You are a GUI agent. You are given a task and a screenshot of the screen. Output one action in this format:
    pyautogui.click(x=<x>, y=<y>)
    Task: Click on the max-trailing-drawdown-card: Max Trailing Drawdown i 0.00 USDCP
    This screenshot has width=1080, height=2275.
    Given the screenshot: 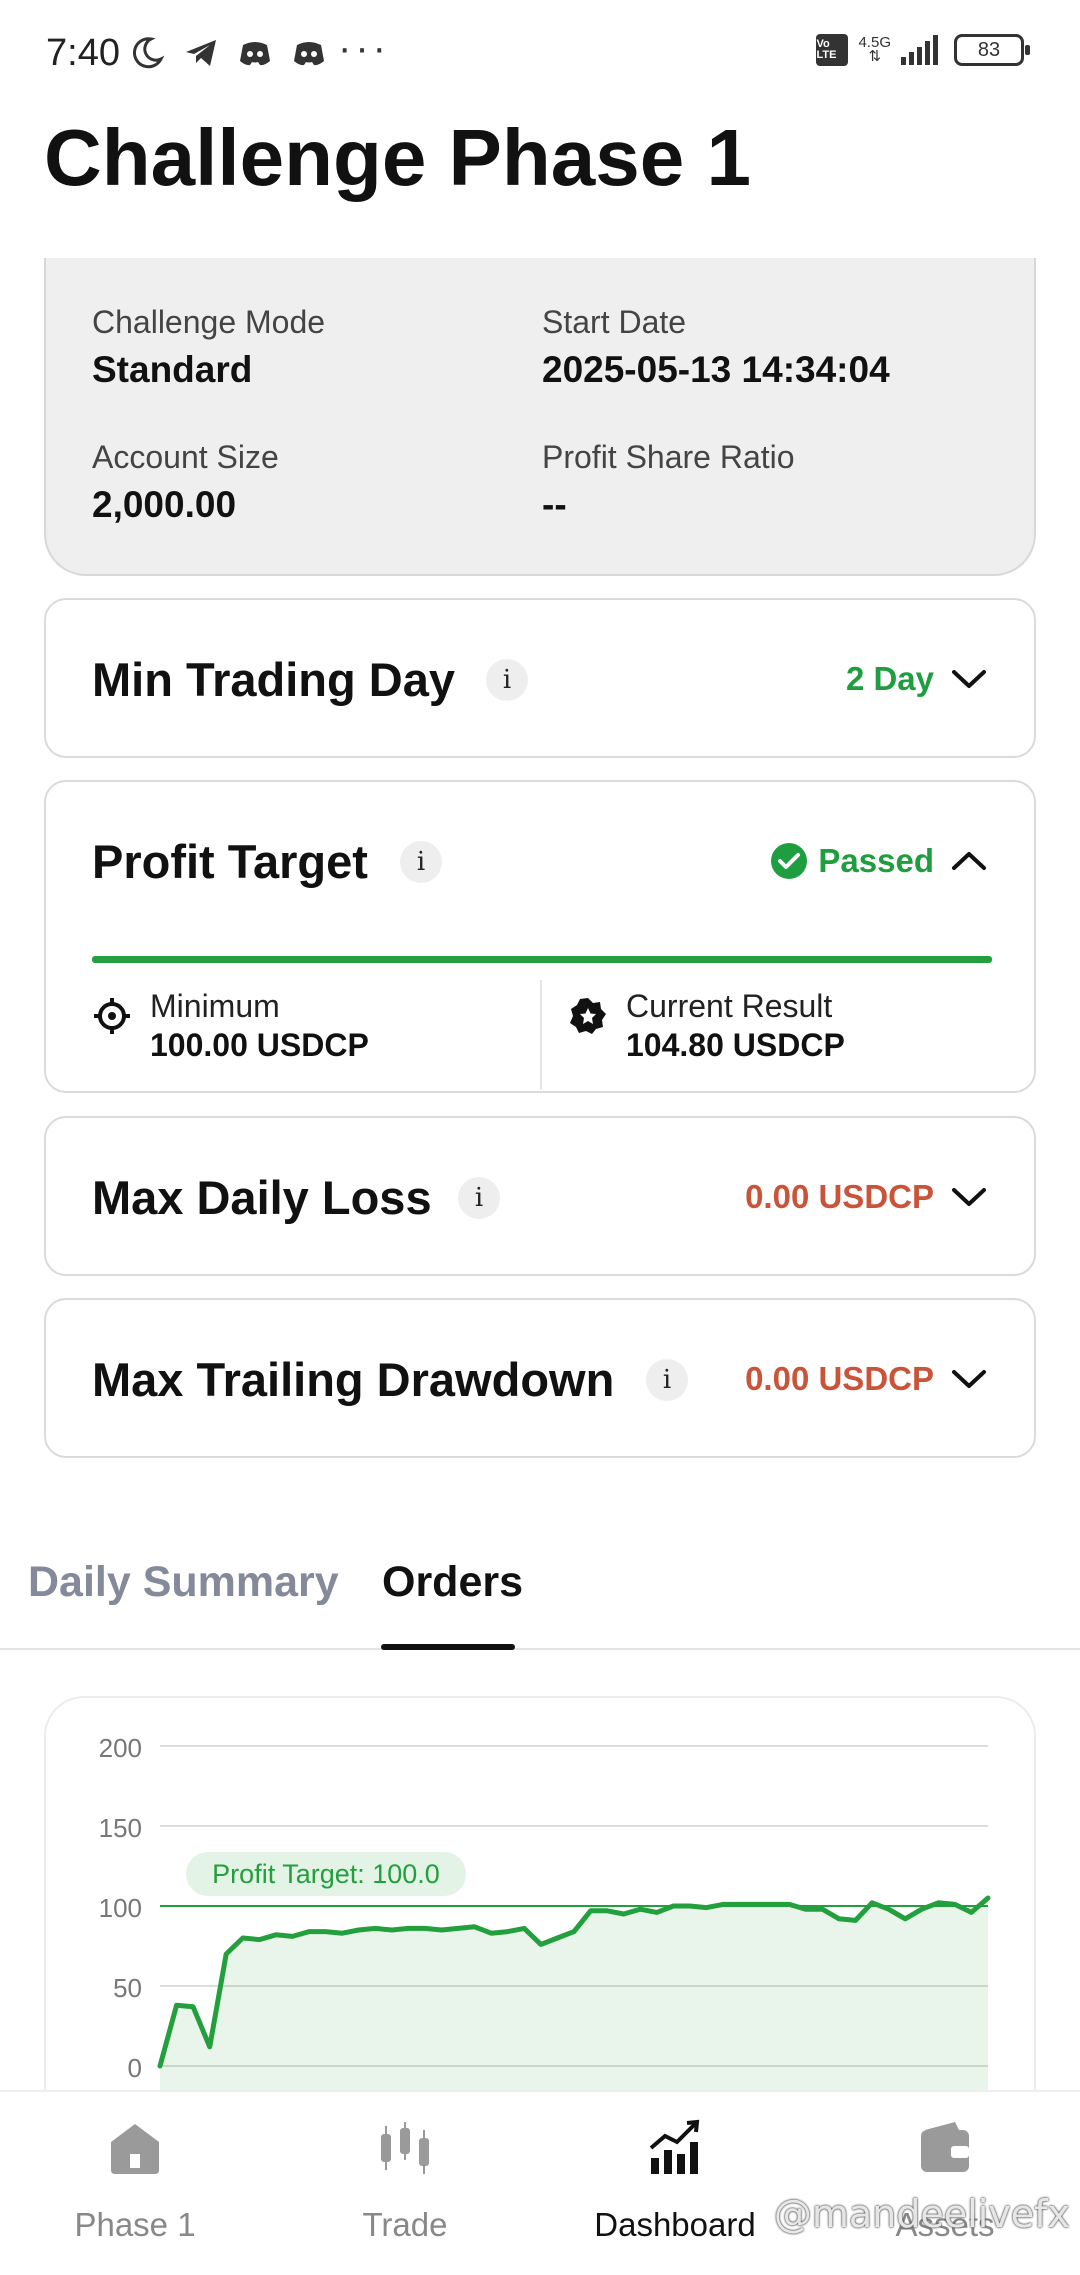 What is the action you would take?
    pyautogui.click(x=540, y=1378)
    